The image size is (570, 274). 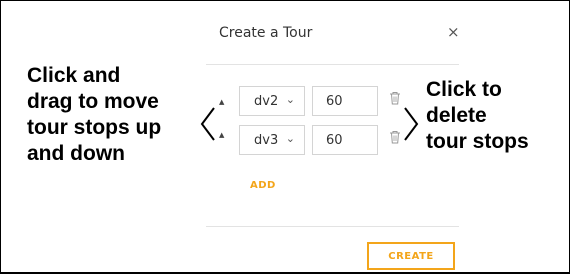 I want to click on annotation-line: Click and, so click(x=74, y=75).